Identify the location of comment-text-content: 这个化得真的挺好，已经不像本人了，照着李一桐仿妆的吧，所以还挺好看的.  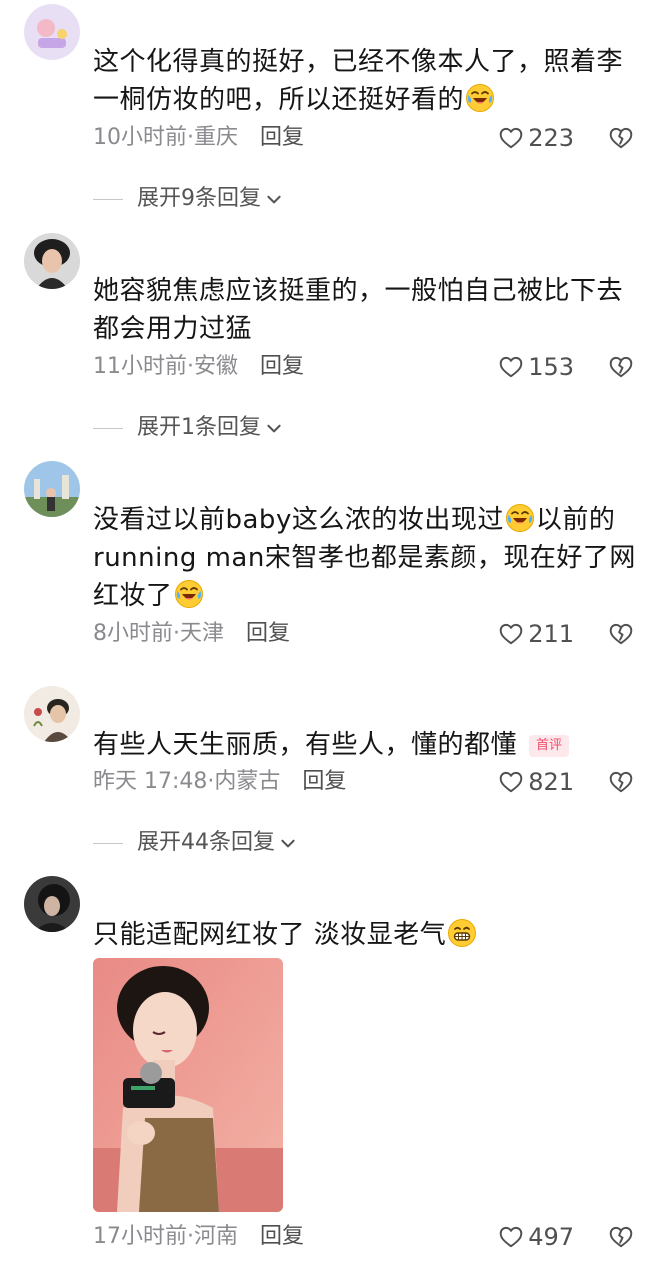
(358, 81).